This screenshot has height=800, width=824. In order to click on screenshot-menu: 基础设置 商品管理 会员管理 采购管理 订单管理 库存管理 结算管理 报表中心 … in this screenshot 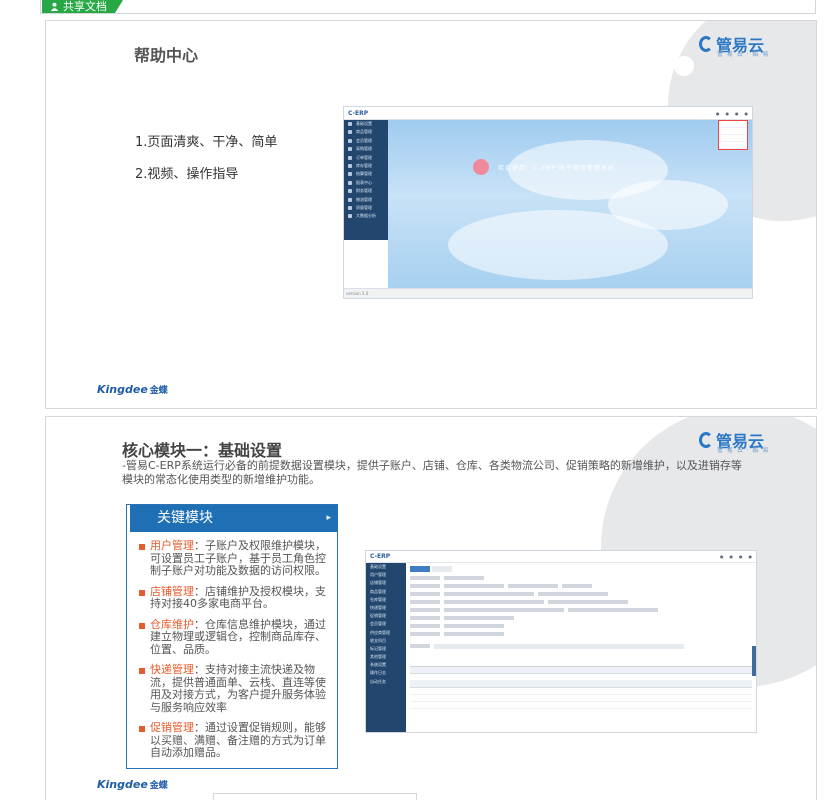, I will do `click(366, 180)`.